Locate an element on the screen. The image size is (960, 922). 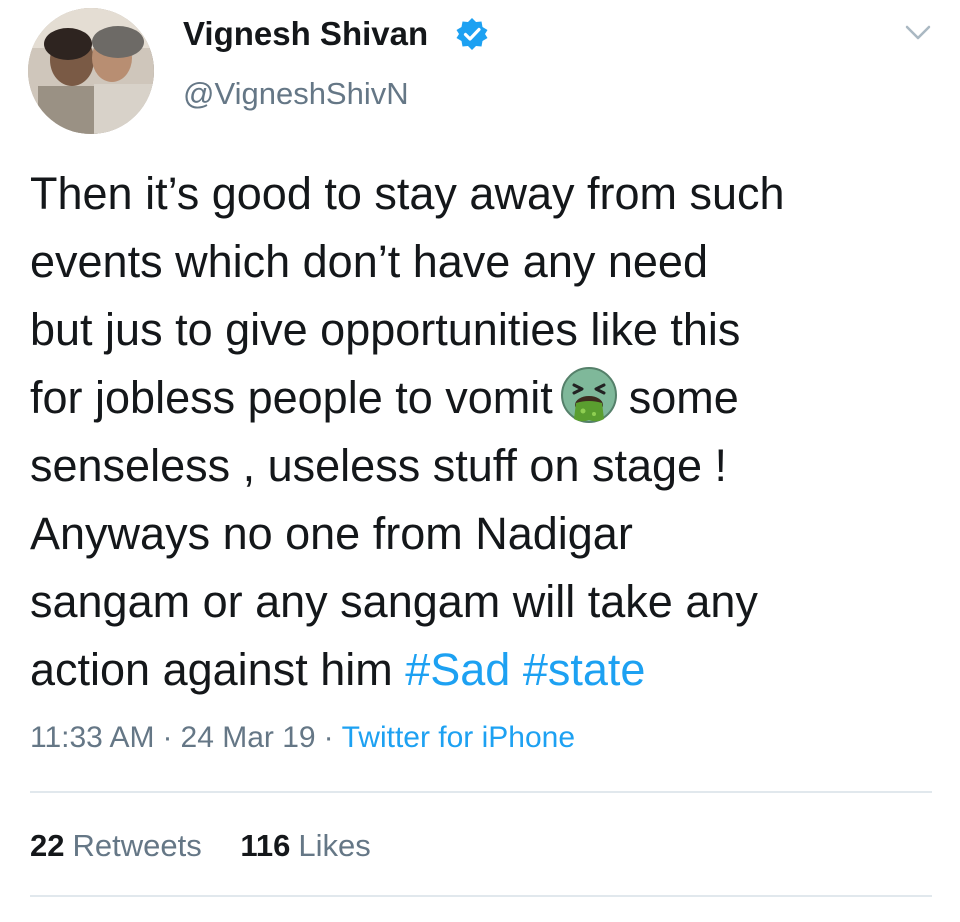
display-name: Vignesh Shivan is located at coordinates (305, 34).